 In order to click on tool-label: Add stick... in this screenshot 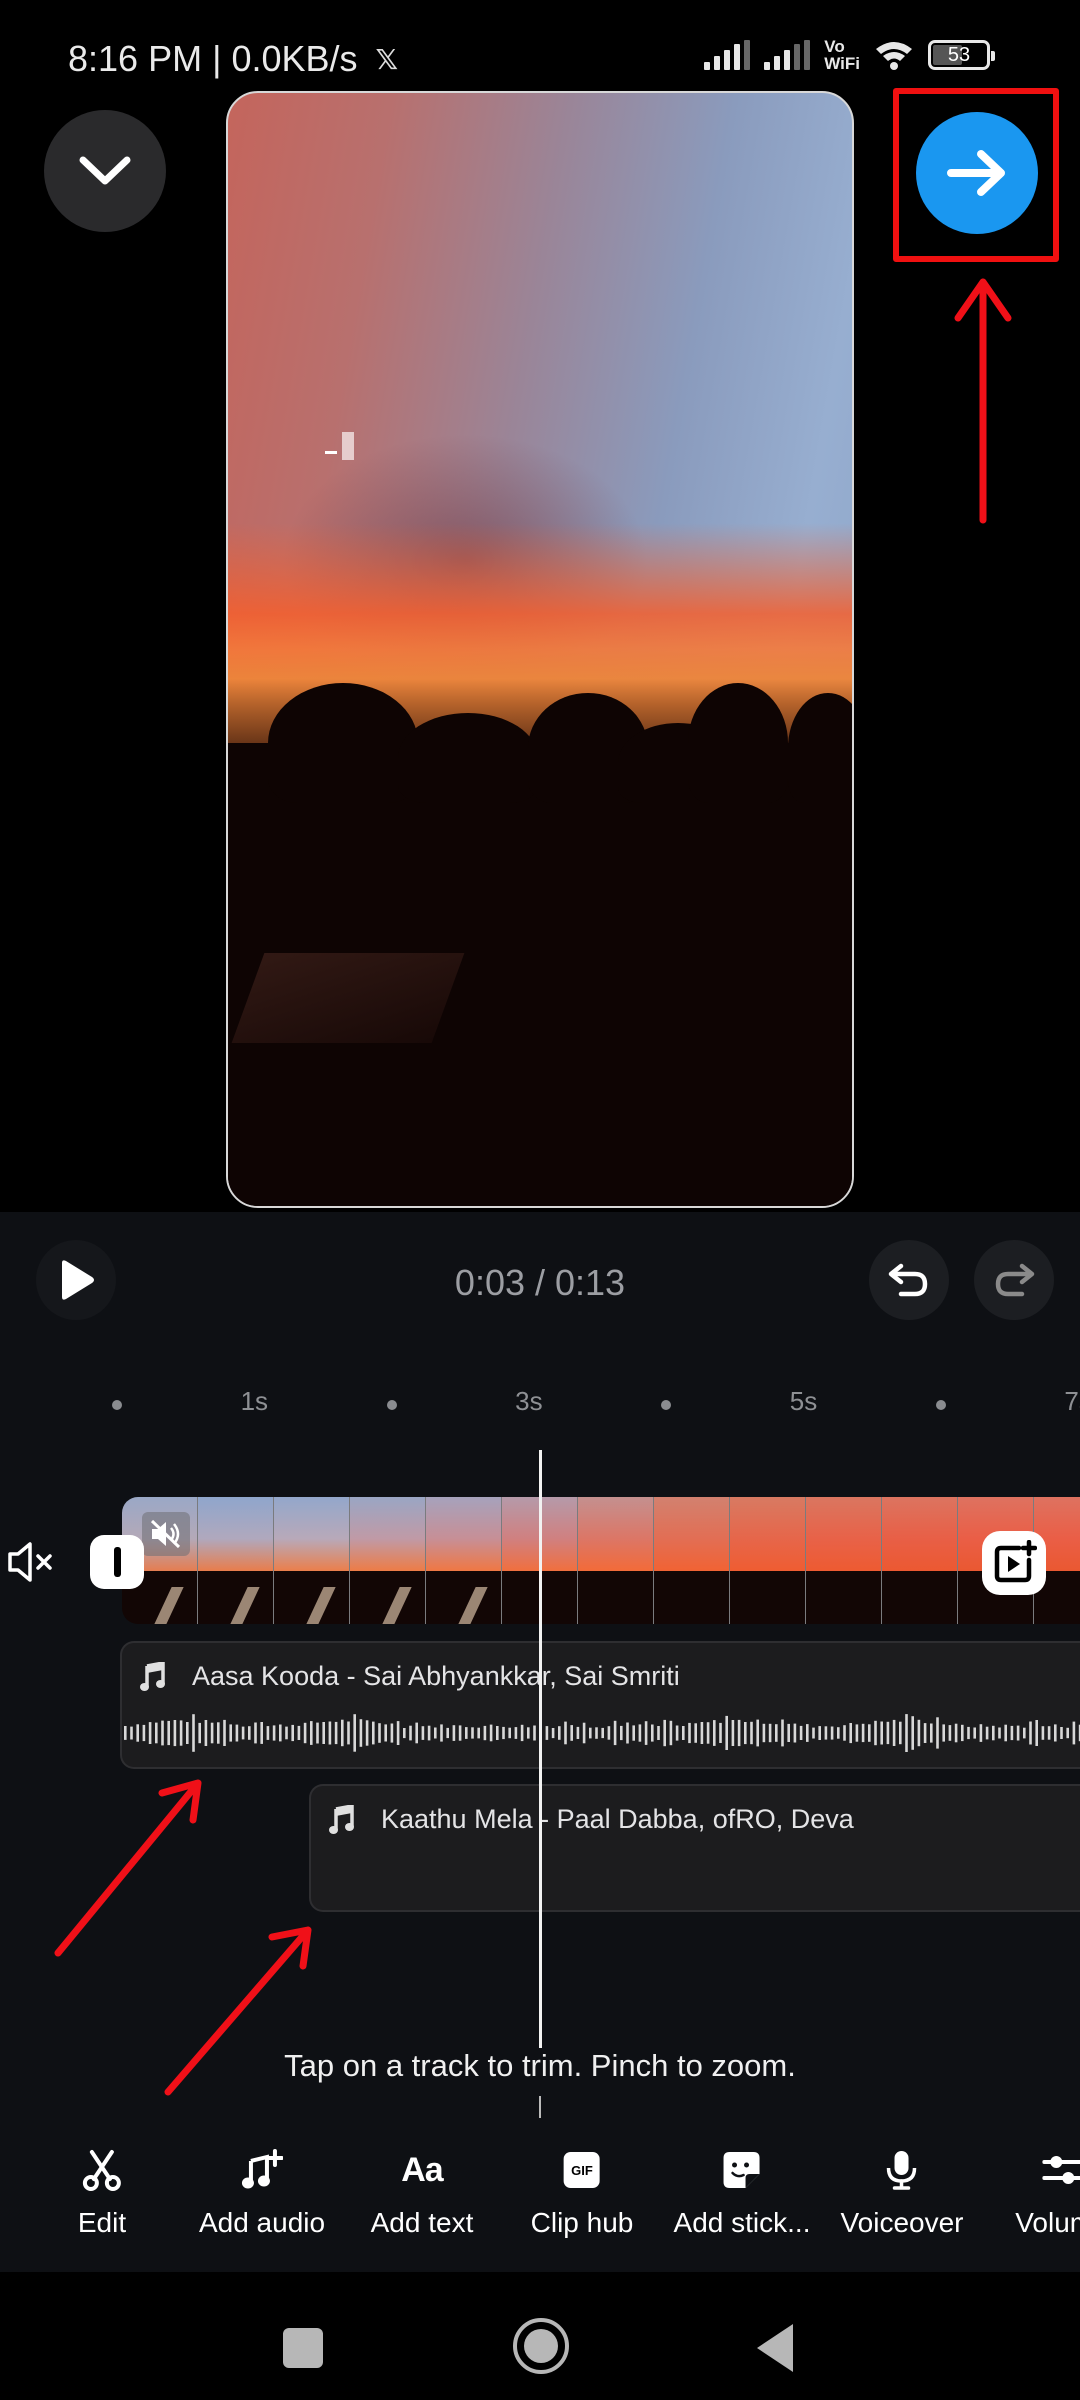, I will do `click(742, 2222)`.